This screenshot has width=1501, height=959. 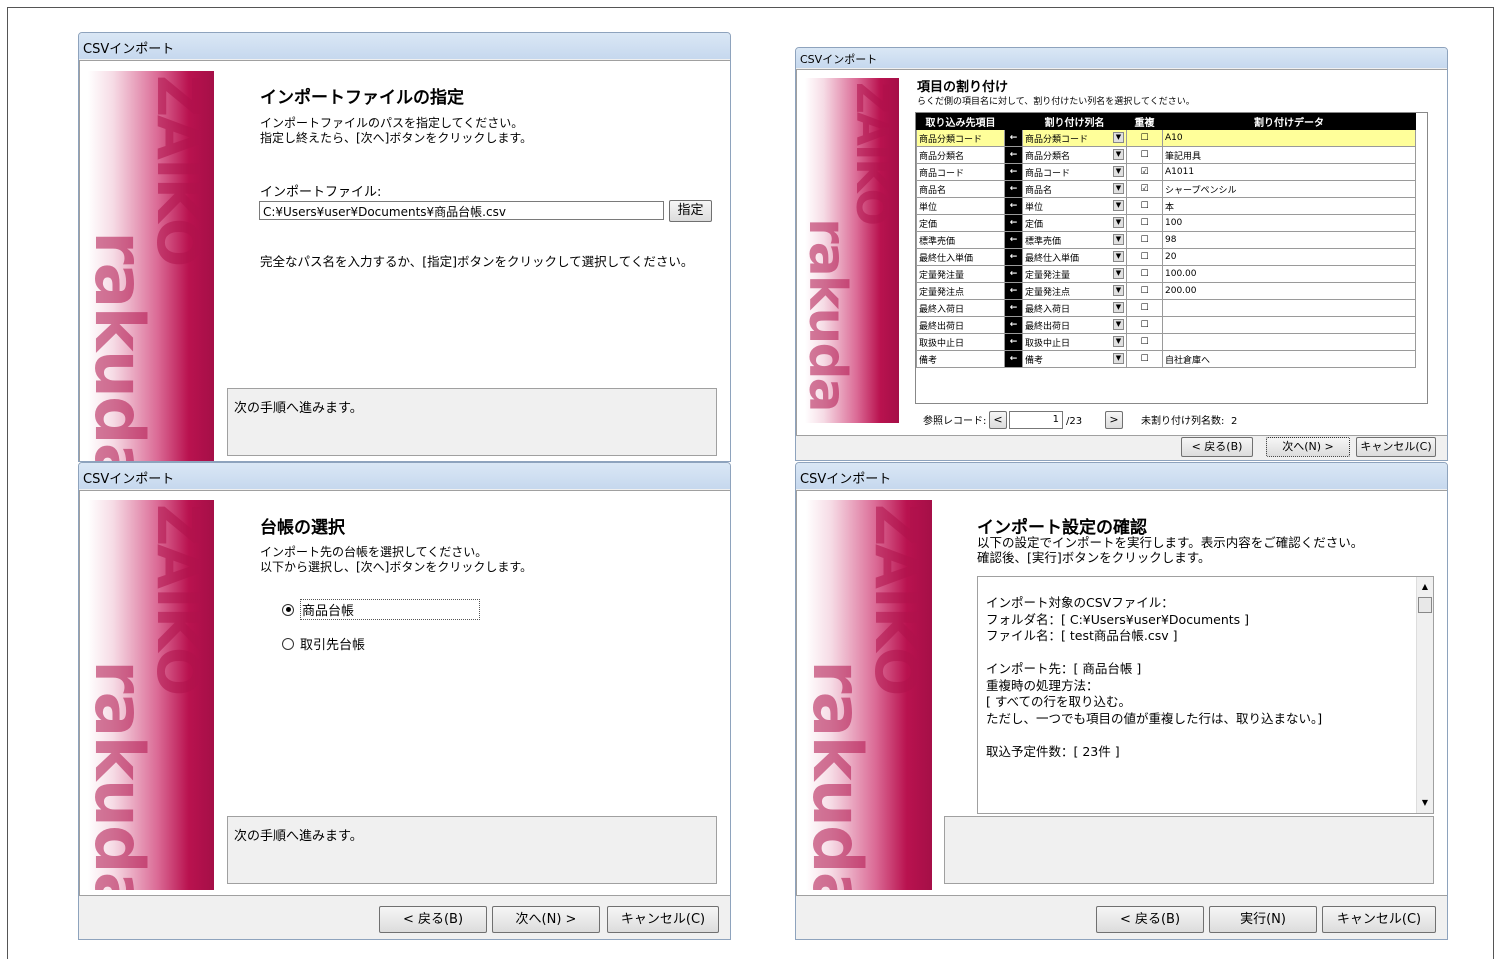 What do you see at coordinates (690, 211) in the screenshot?
I see `browse-button: 指定` at bounding box center [690, 211].